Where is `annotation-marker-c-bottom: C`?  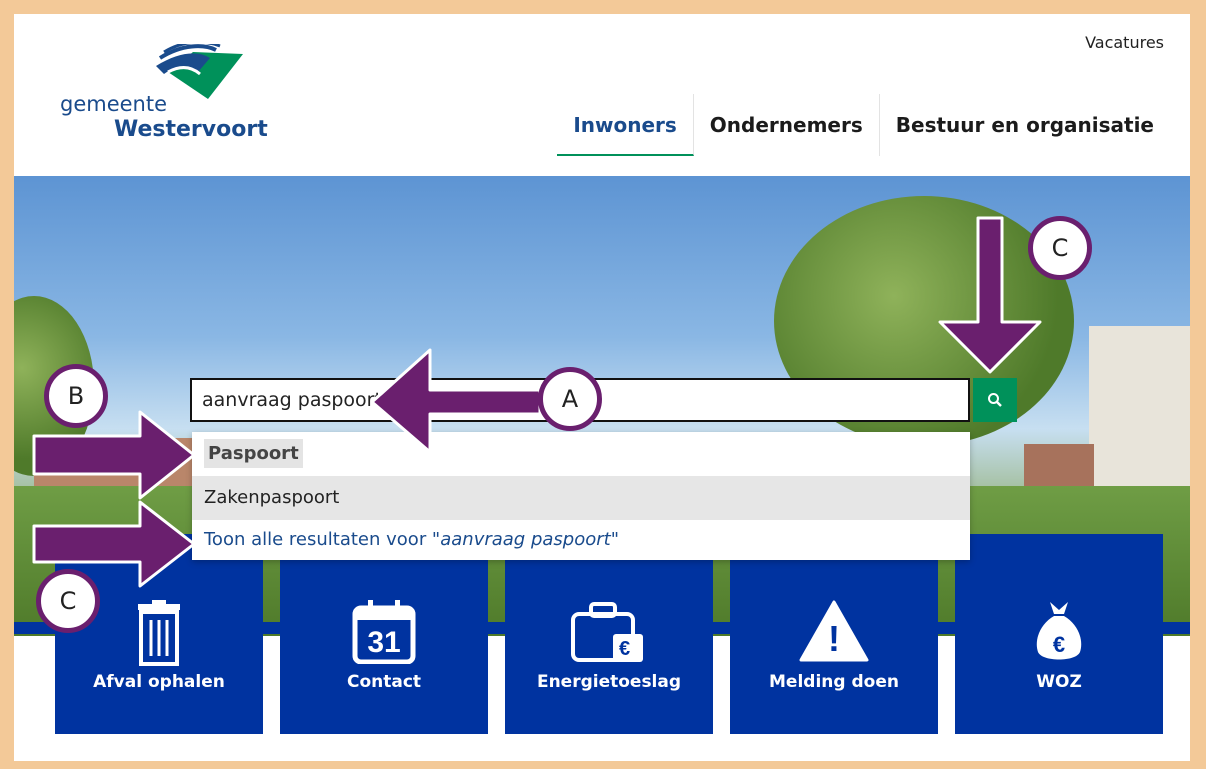
annotation-marker-c-bottom: C is located at coordinates (68, 601).